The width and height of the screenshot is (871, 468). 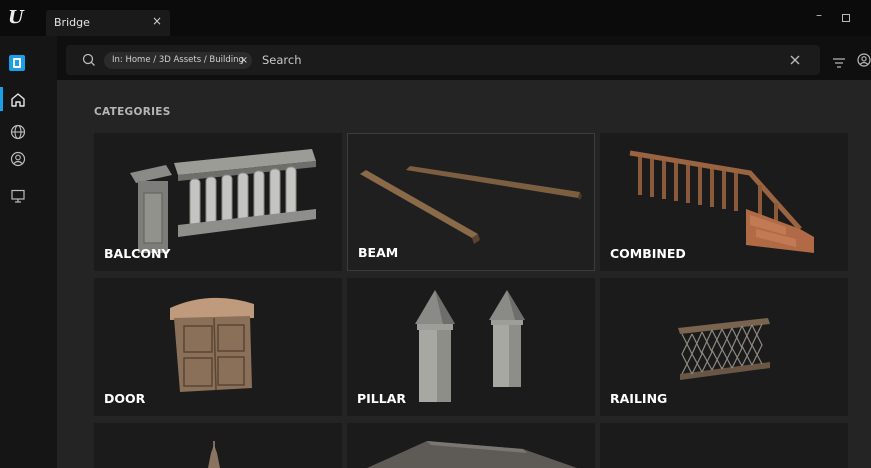 What do you see at coordinates (863, 60) in the screenshot?
I see `user-account-icon` at bounding box center [863, 60].